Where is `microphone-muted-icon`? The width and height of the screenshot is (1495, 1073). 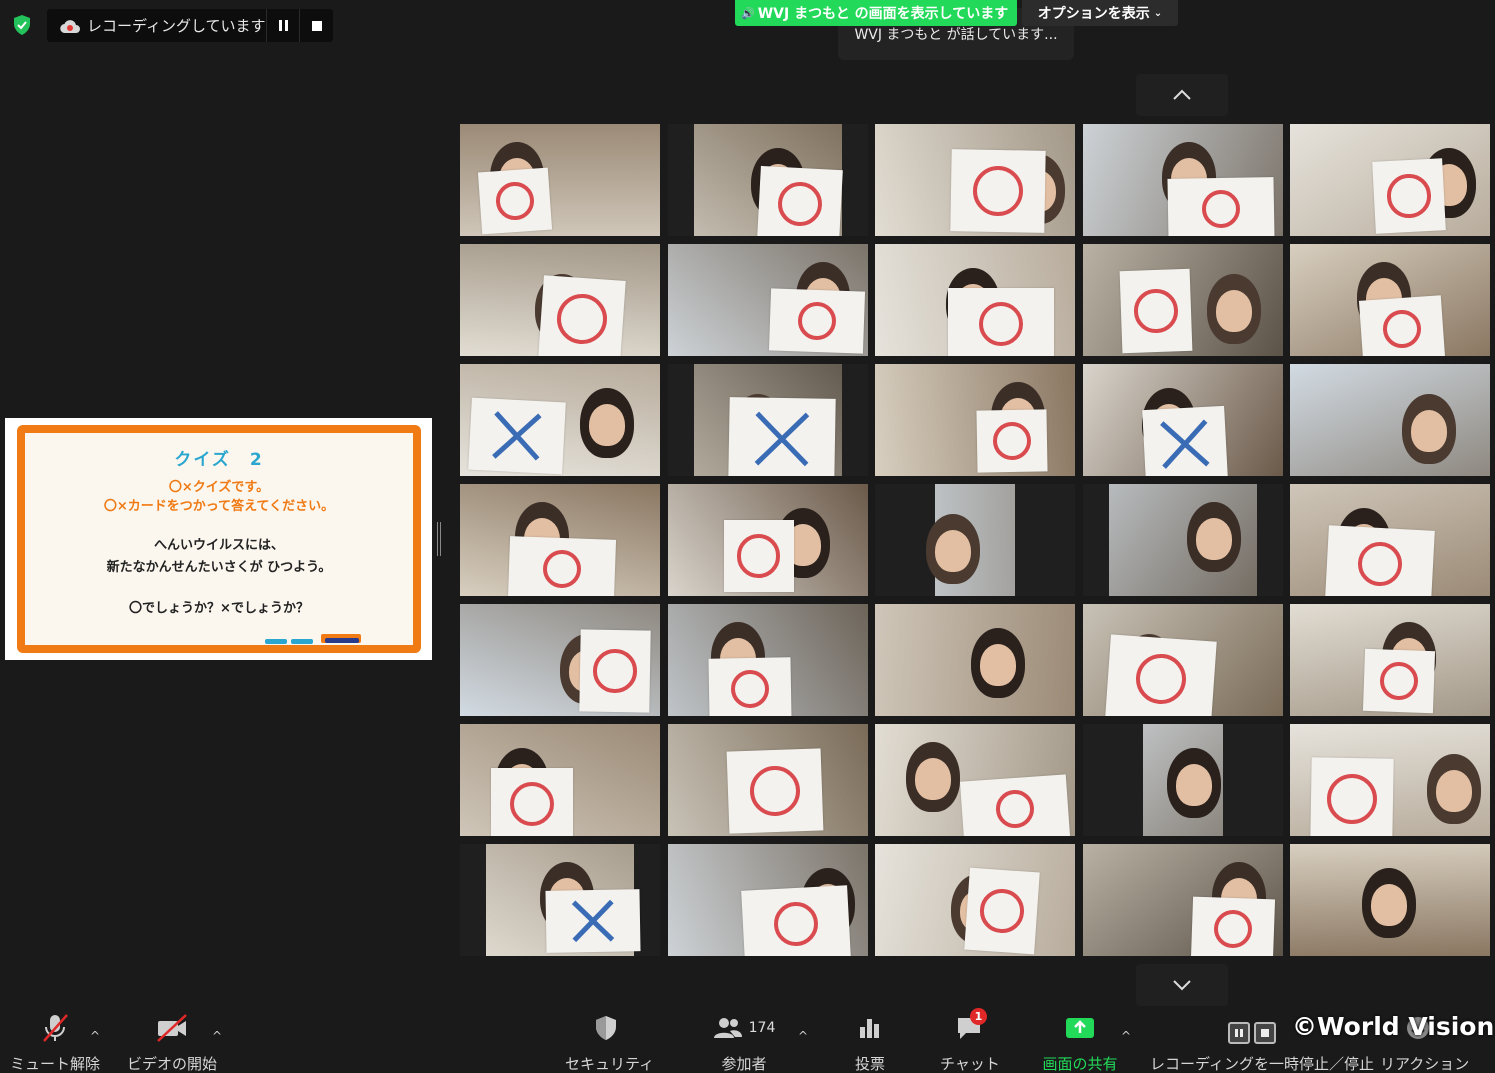
microphone-muted-icon is located at coordinates (55, 1028).